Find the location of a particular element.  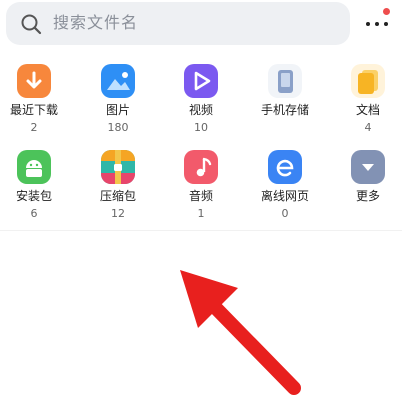

category-label: 视频 is located at coordinates (200, 110).